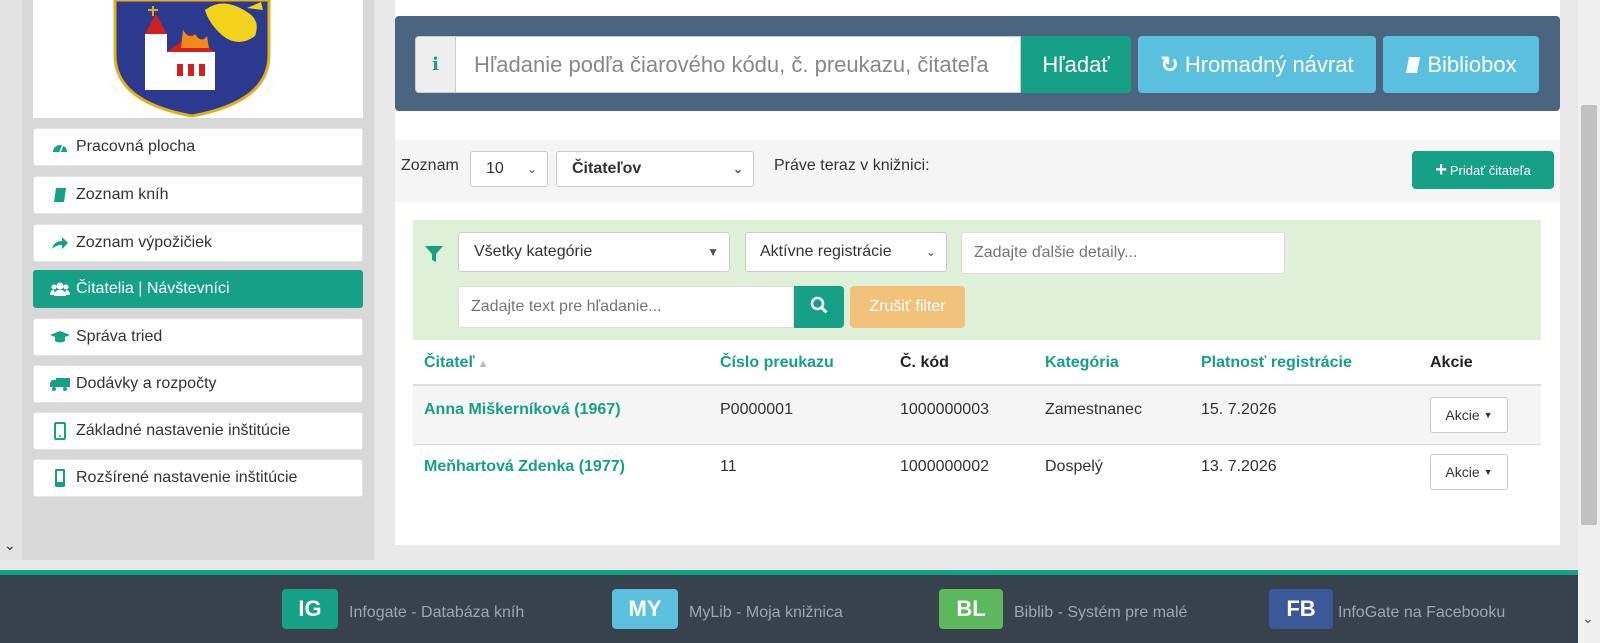  I want to click on barcode-cell: 1000000002, so click(944, 466).